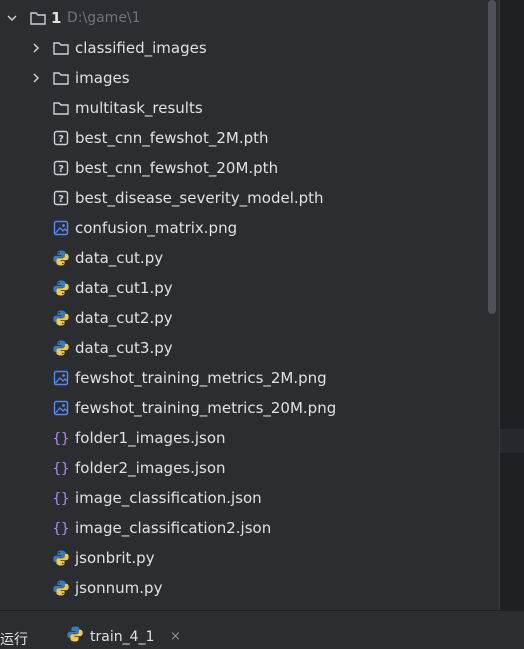  Describe the element at coordinates (243, 78) in the screenshot. I see `tree-item-images: images` at that location.